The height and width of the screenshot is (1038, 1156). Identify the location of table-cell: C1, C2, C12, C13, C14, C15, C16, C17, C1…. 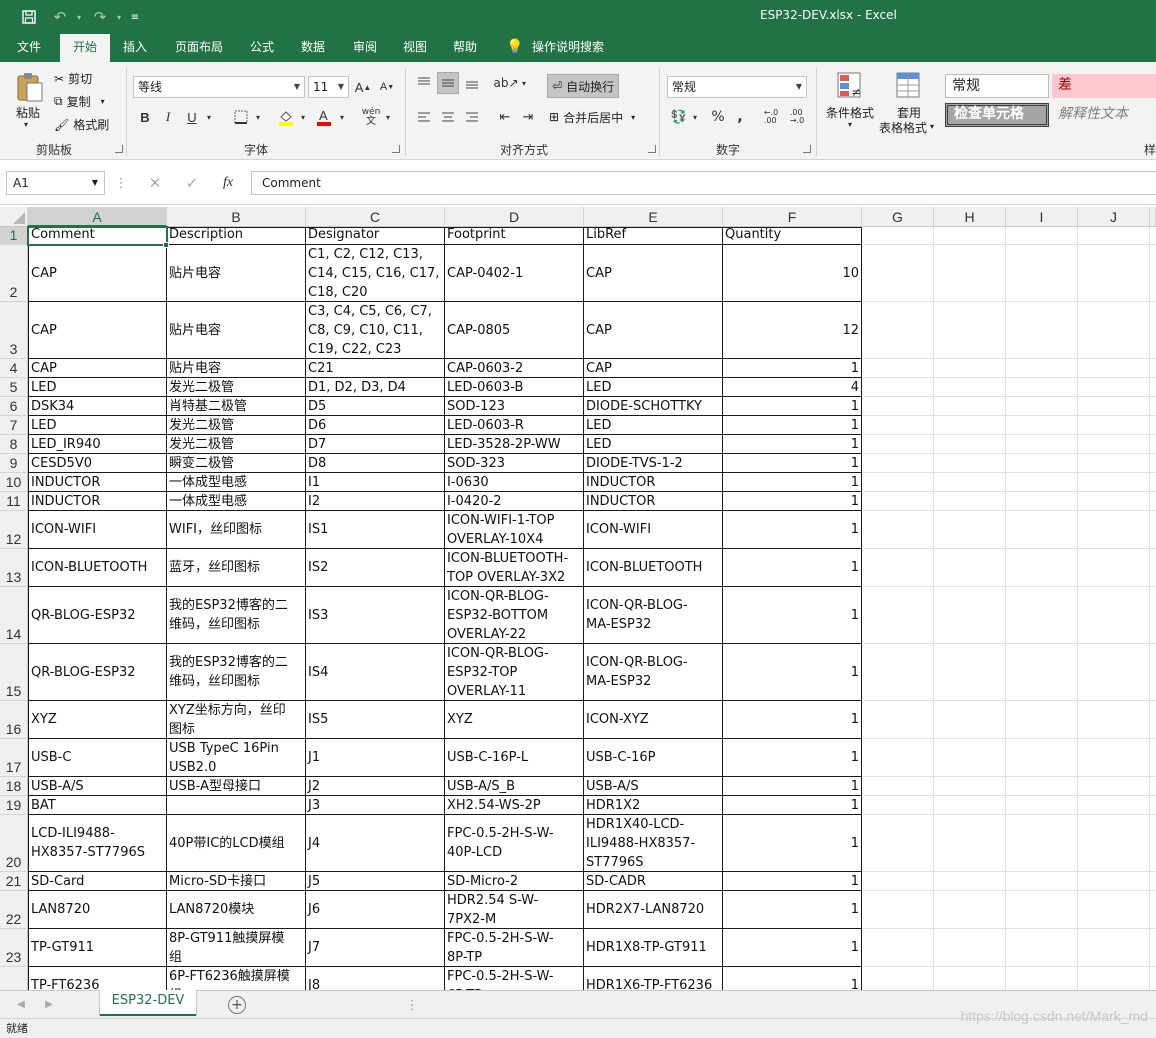
(375, 273).